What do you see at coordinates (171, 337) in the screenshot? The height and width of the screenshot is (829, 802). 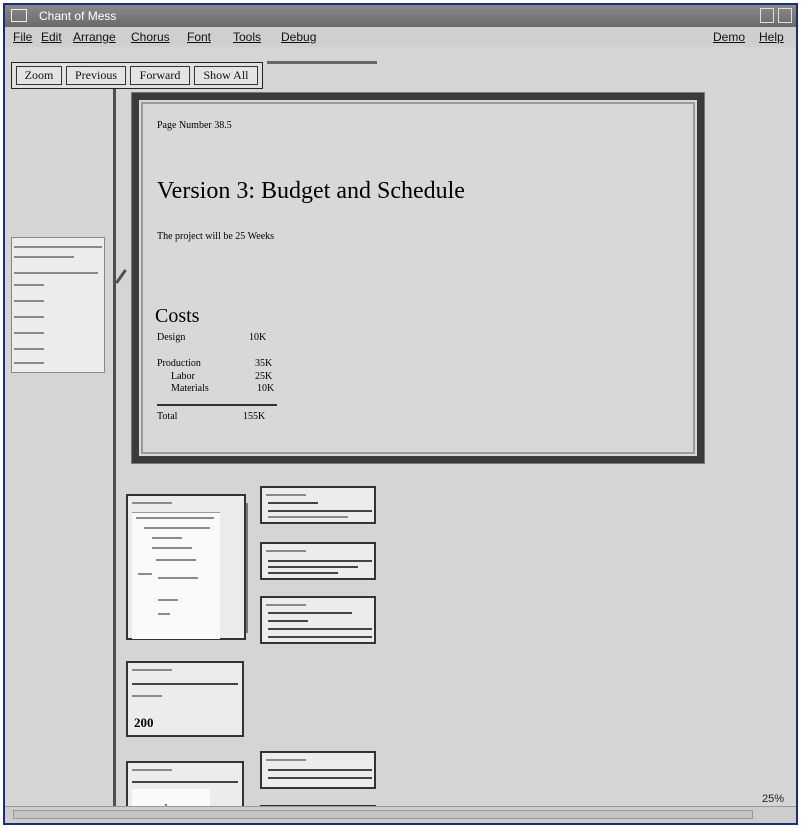 I see `cost-label-design: Design` at bounding box center [171, 337].